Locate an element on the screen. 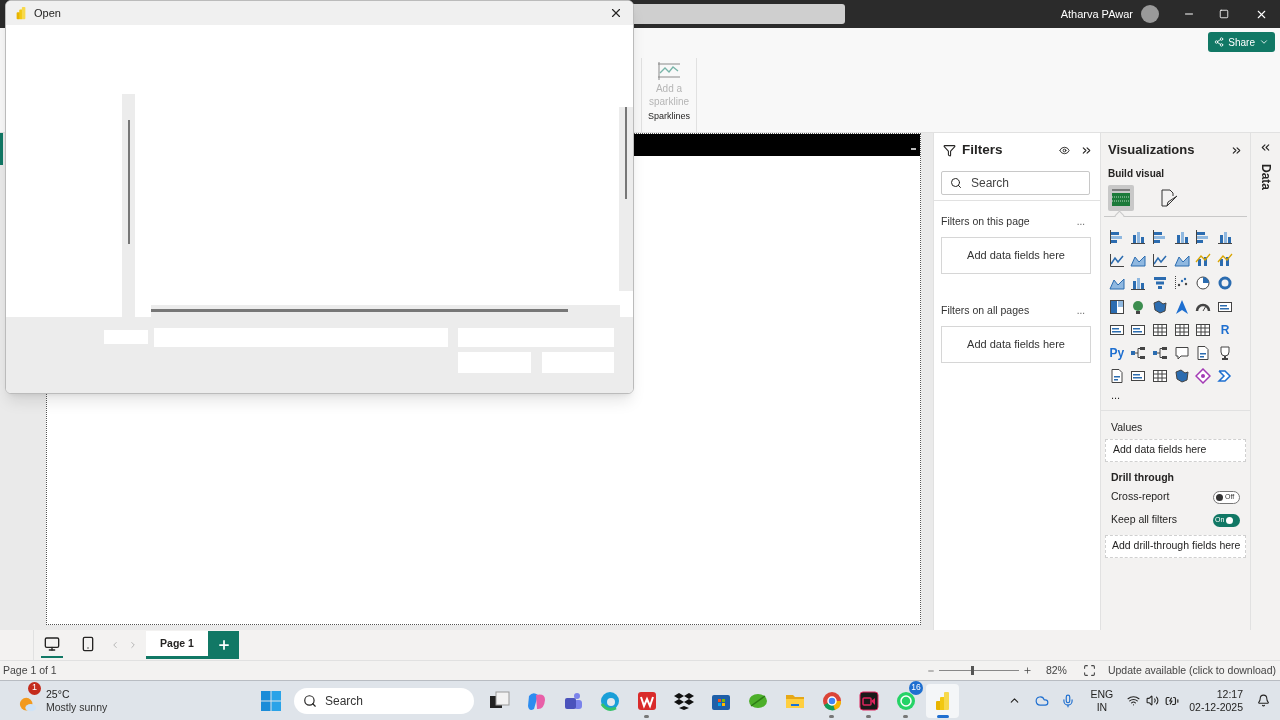 This screenshot has width=1280, height=720. notification-badge: 1 is located at coordinates (34, 688).